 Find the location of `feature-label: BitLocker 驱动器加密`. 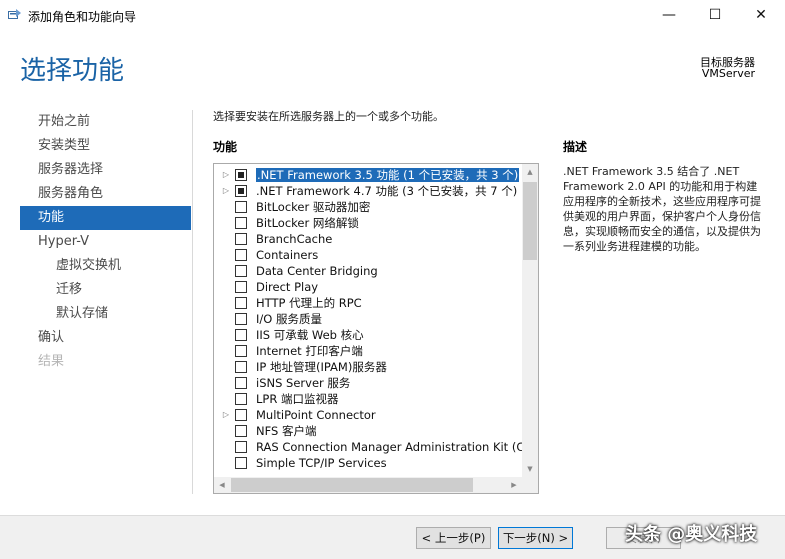

feature-label: BitLocker 驱动器加密 is located at coordinates (389, 207).